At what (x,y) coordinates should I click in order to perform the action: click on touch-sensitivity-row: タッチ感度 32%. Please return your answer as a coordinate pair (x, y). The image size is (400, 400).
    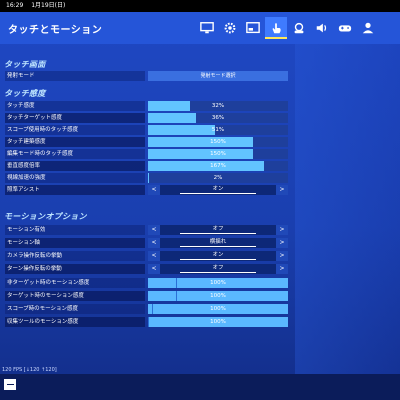
    Looking at the image, I should click on (146, 106).